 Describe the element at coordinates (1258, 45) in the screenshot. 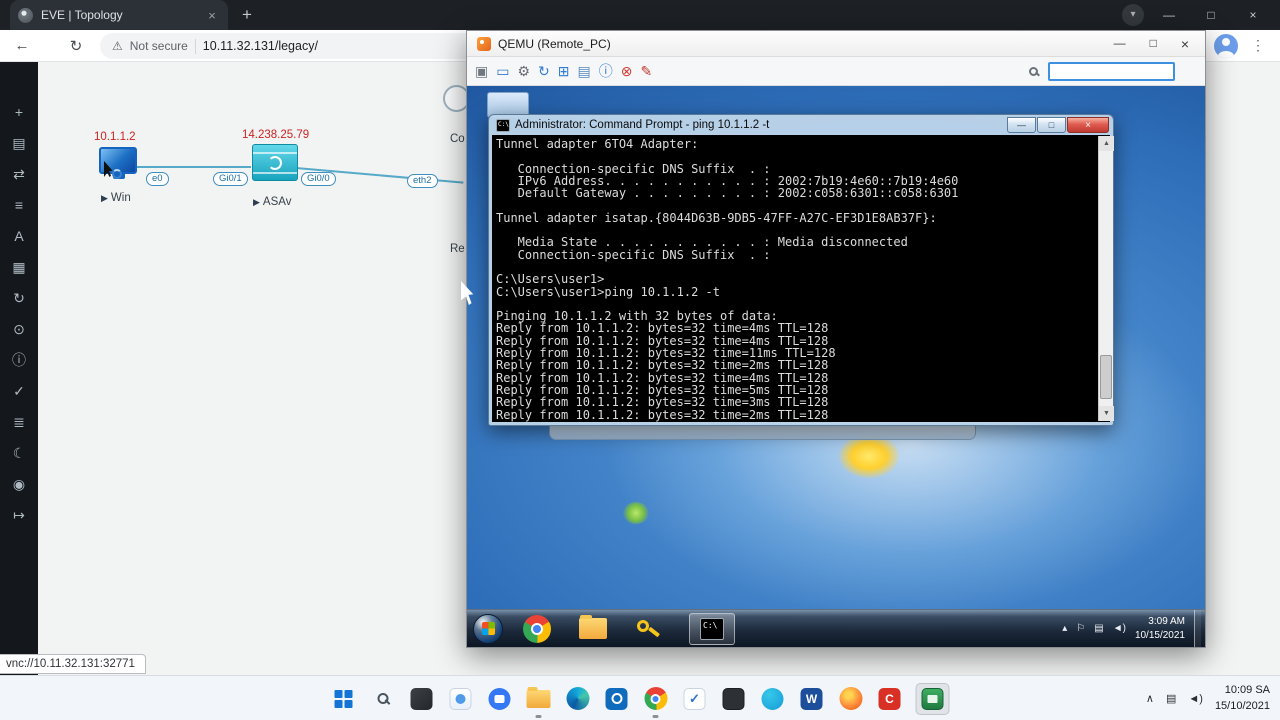

I see `browser-menu-icon: ⋮` at that location.